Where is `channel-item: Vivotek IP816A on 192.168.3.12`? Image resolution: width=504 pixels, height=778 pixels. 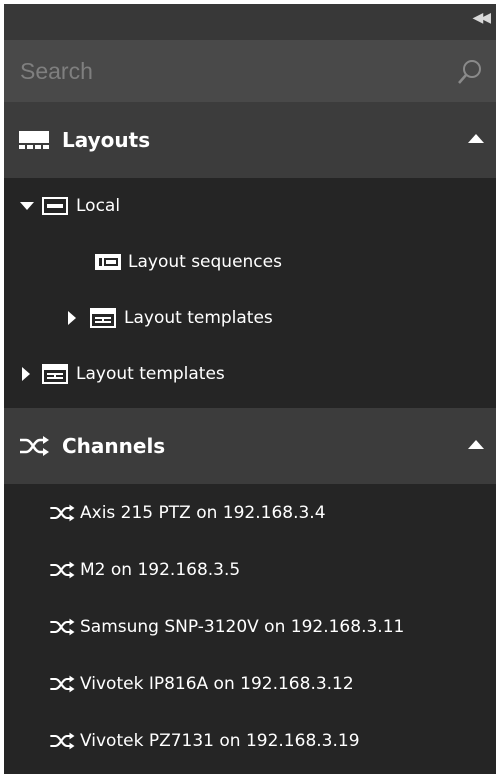
channel-item: Vivotek IP816A on 192.168.3.12 is located at coordinates (250, 683).